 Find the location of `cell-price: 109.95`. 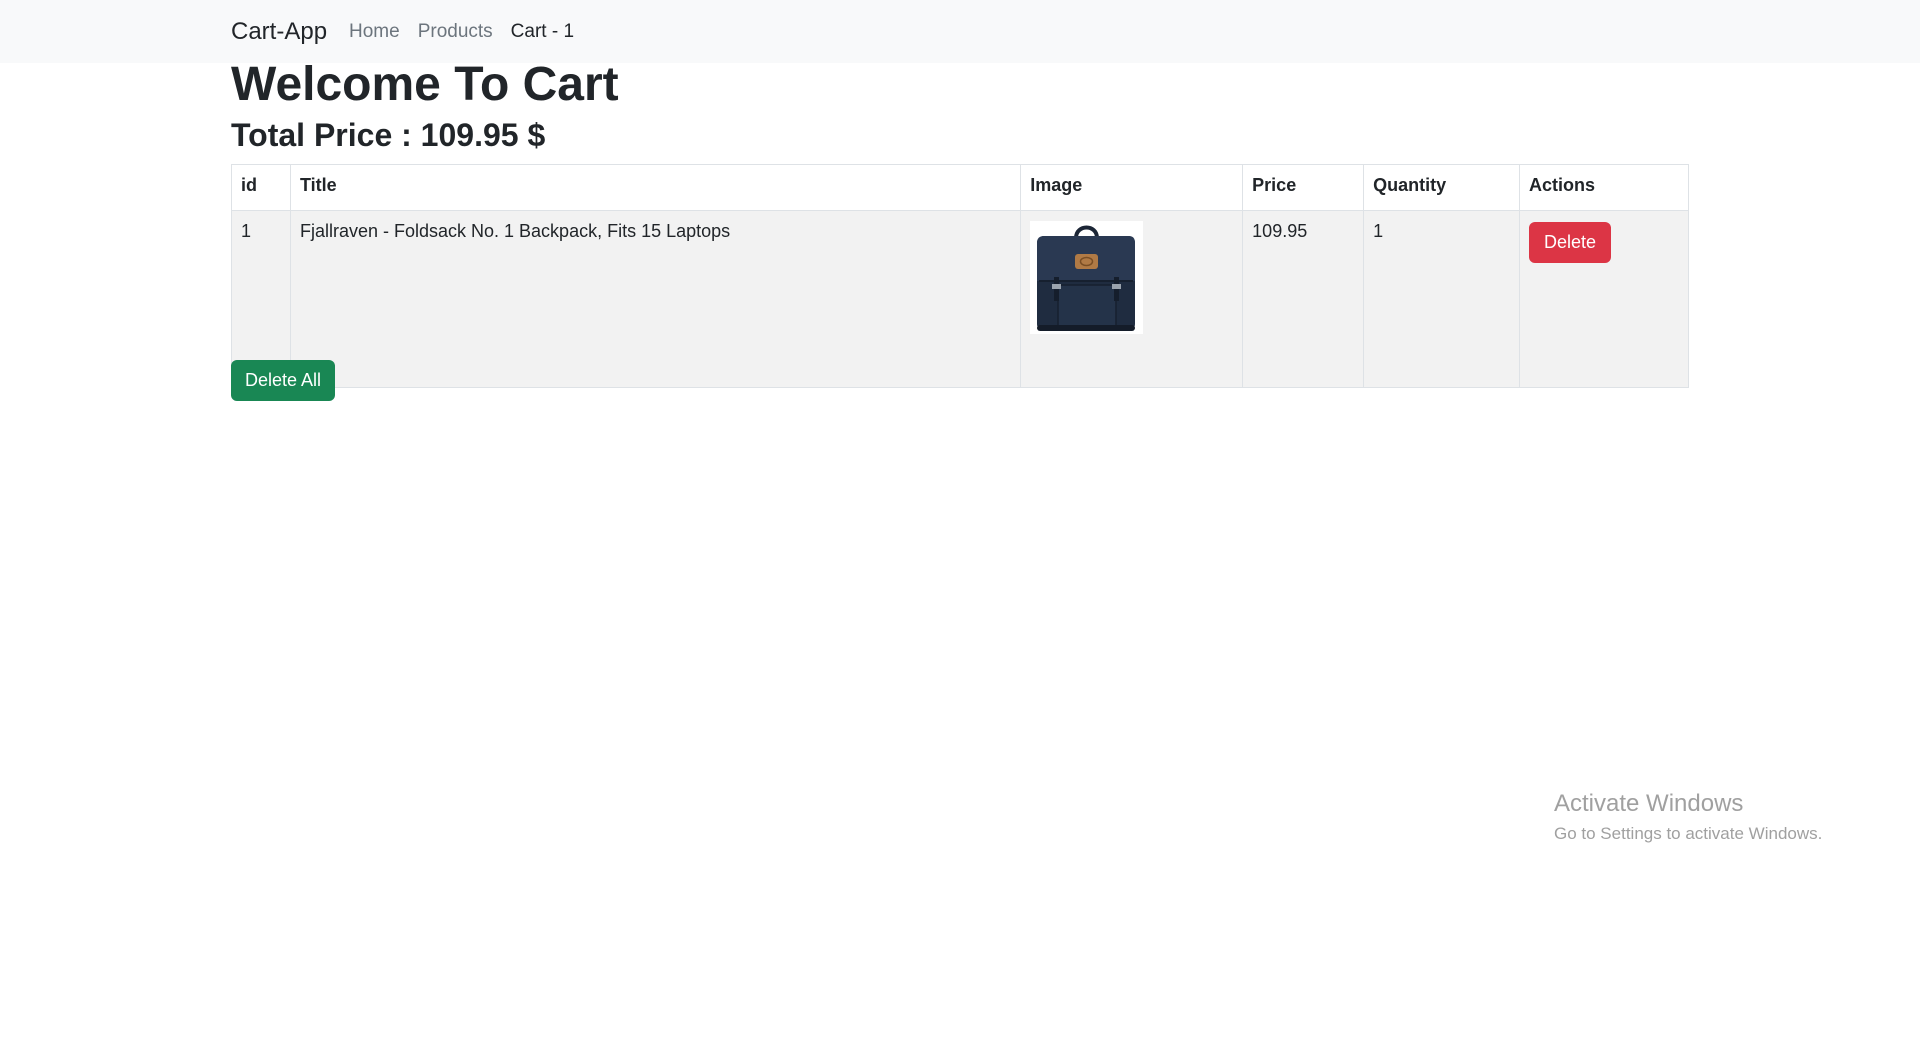

cell-price: 109.95 is located at coordinates (1303, 299).